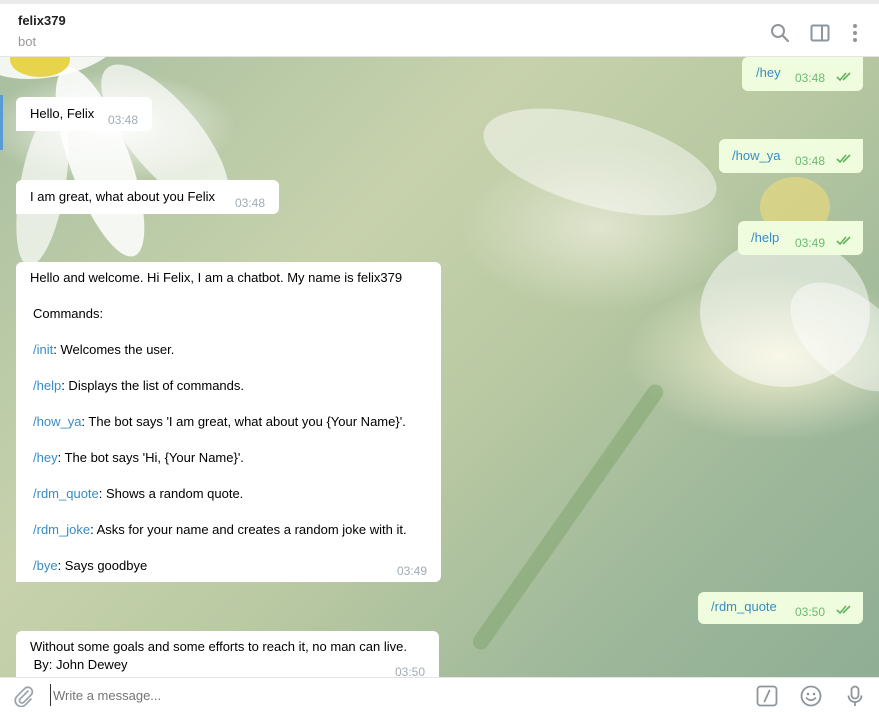 The image size is (879, 712). I want to click on command-line-help: /help: Displays the list of commands., so click(138, 386).